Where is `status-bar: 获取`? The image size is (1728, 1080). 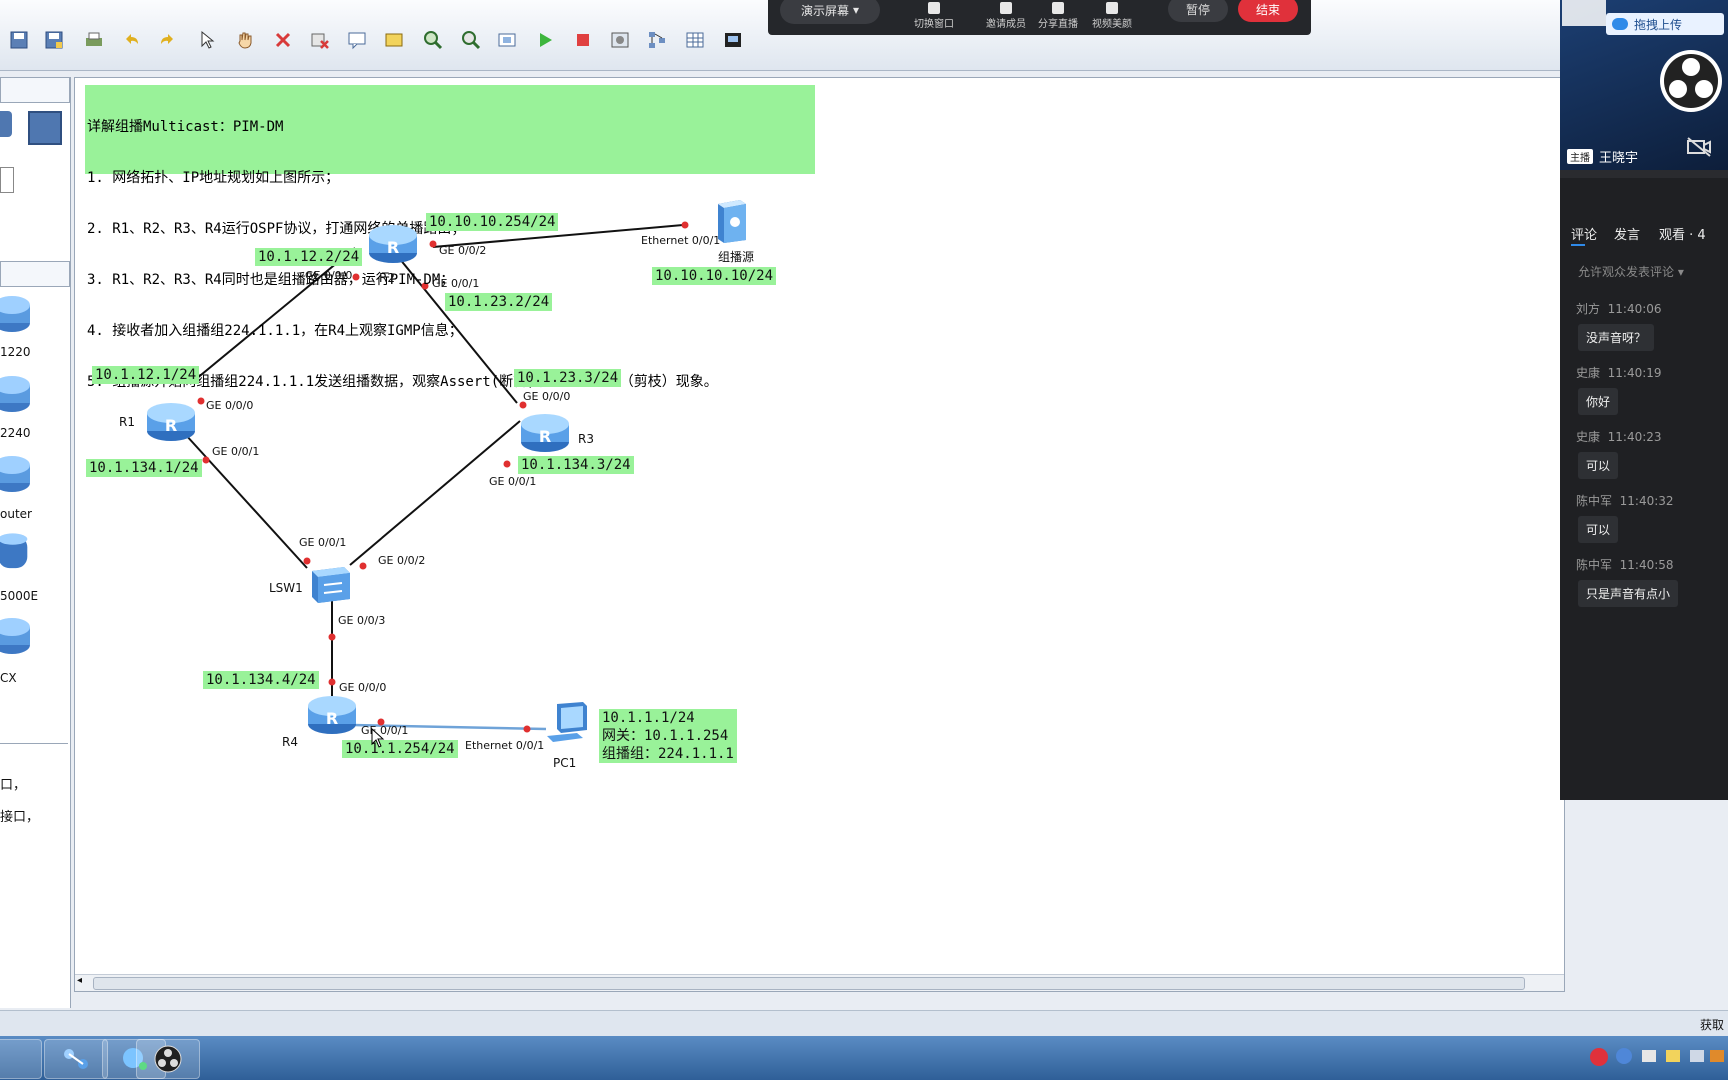 status-bar: 获取 is located at coordinates (864, 1023).